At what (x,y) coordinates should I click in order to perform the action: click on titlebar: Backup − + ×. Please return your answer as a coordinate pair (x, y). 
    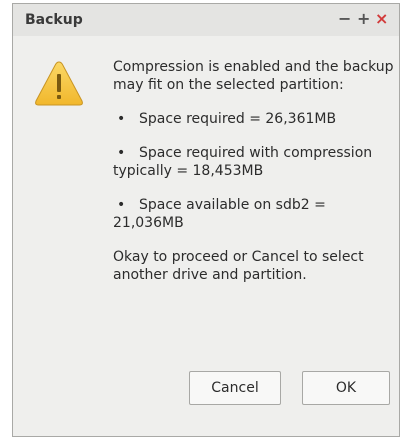
    Looking at the image, I should click on (206, 20).